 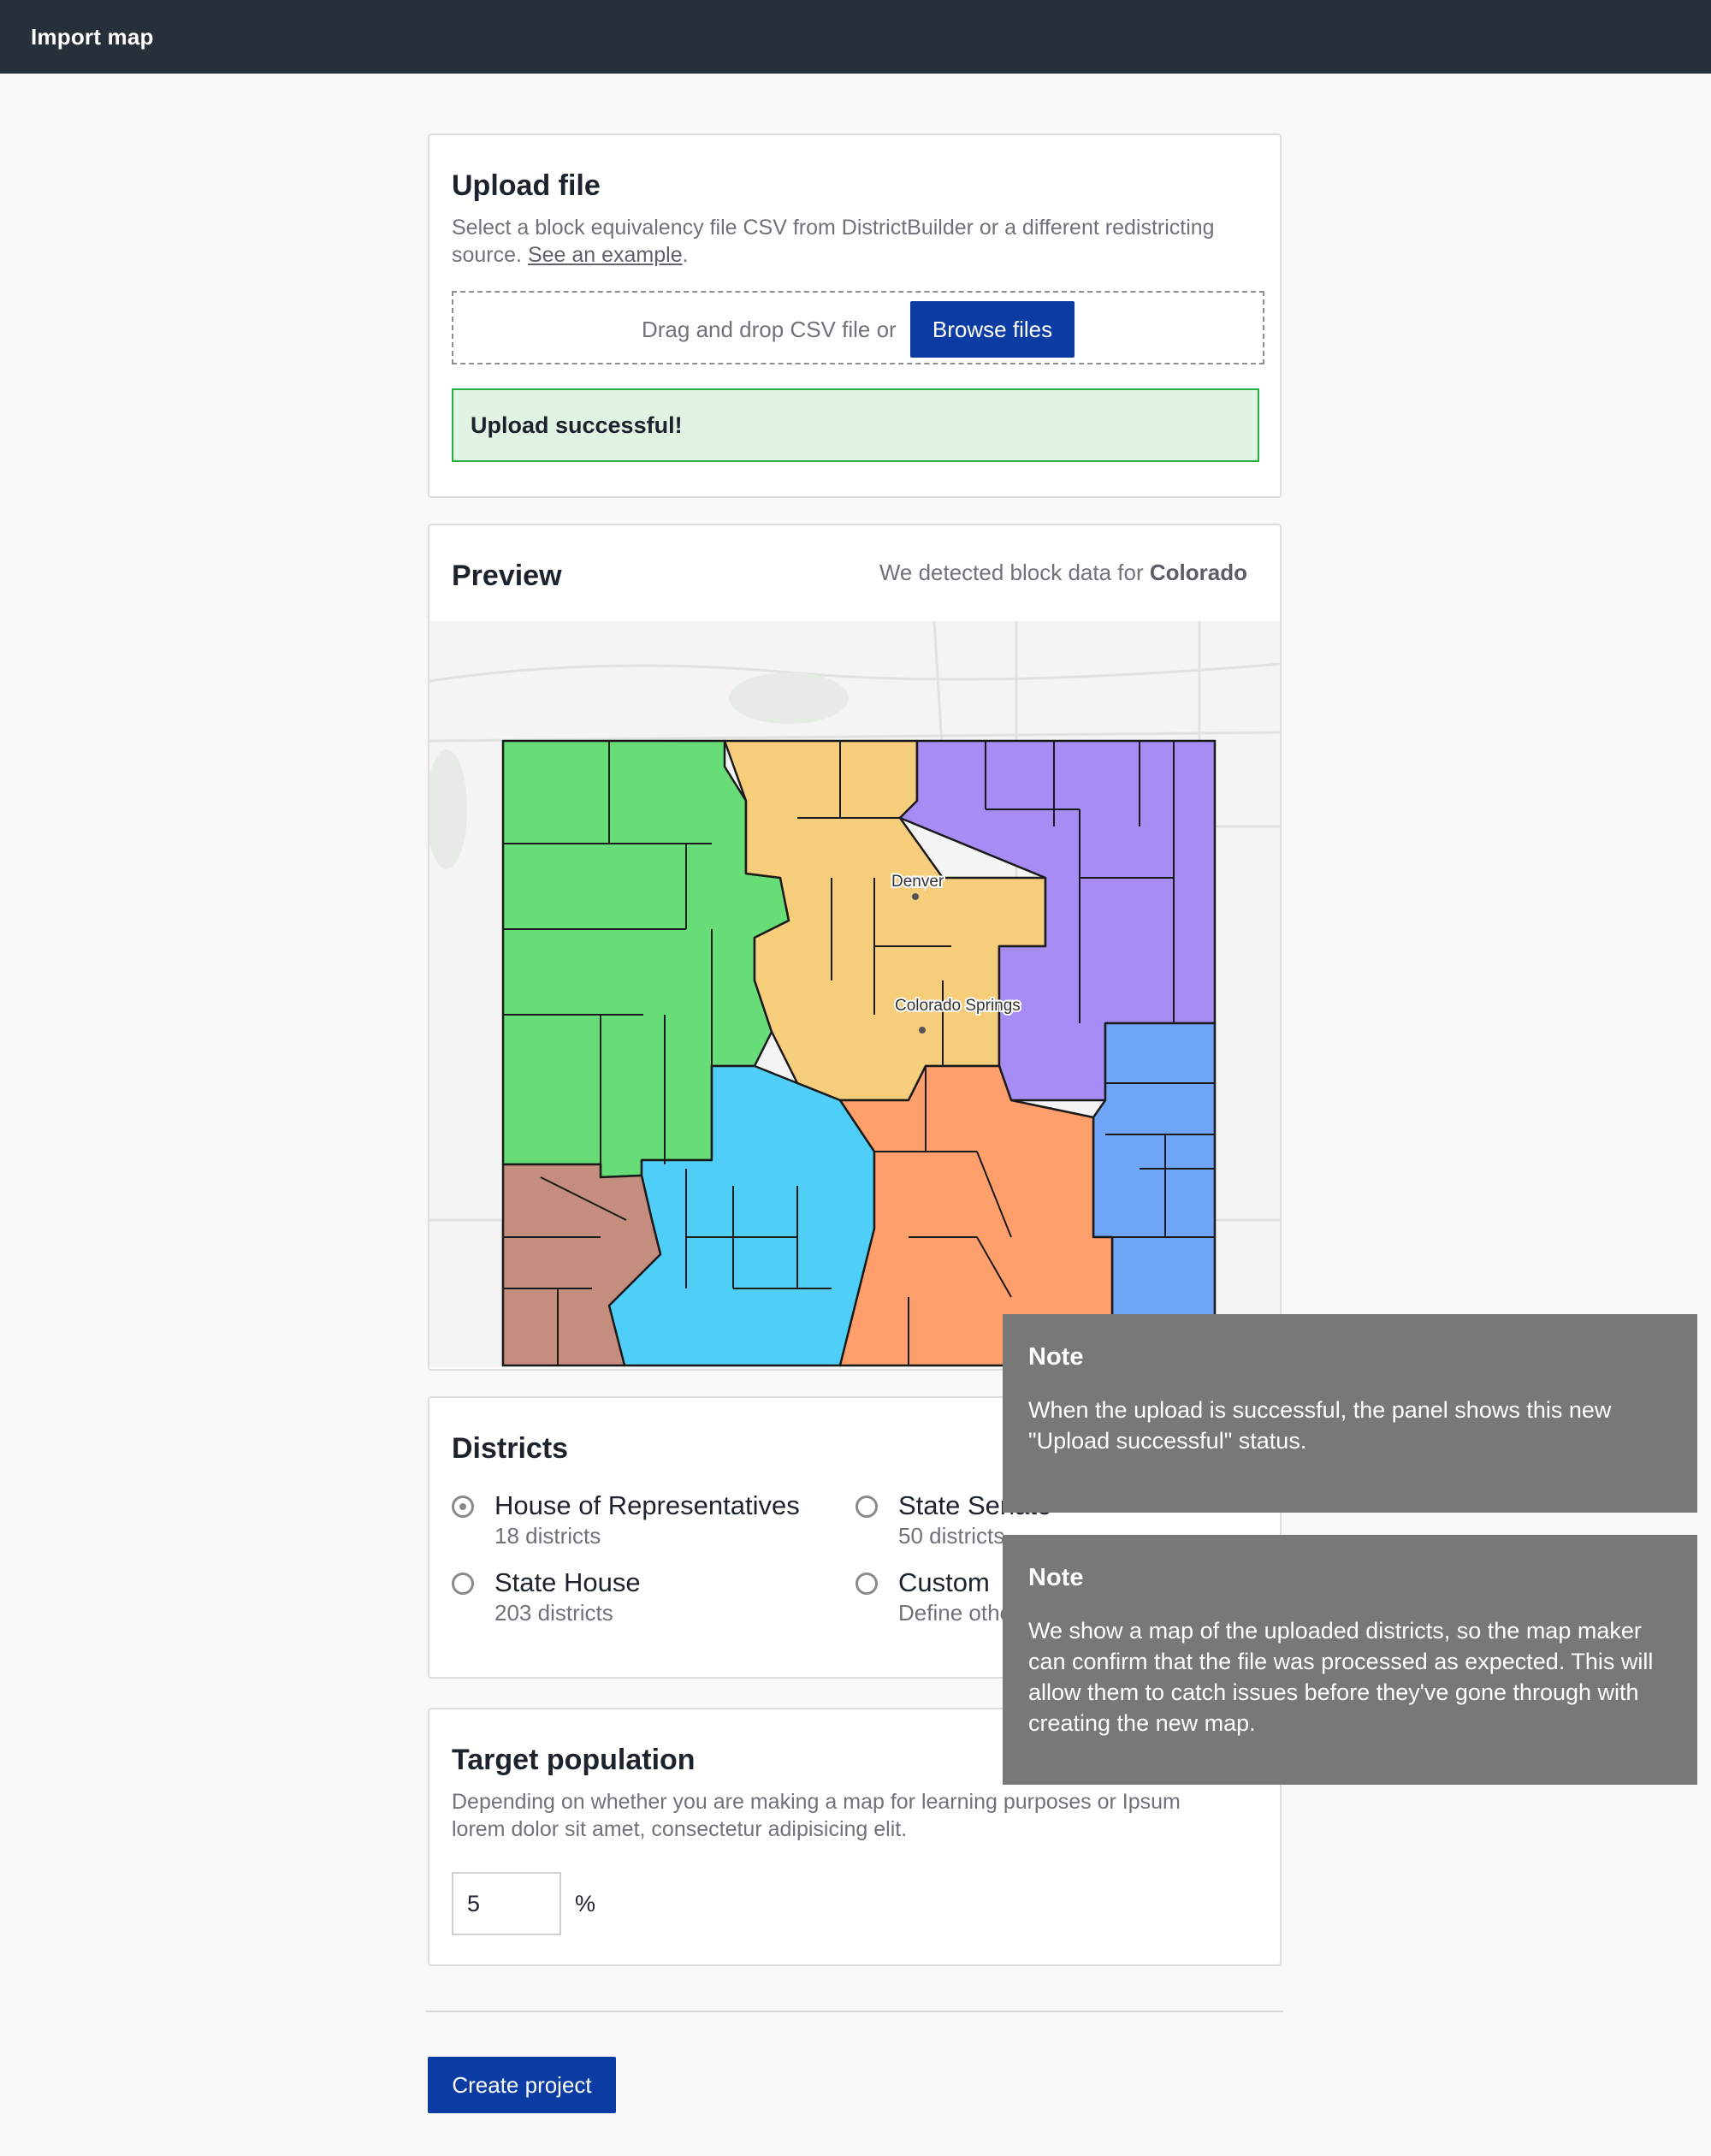 I want to click on top-bar: Import map, so click(x=855, y=37).